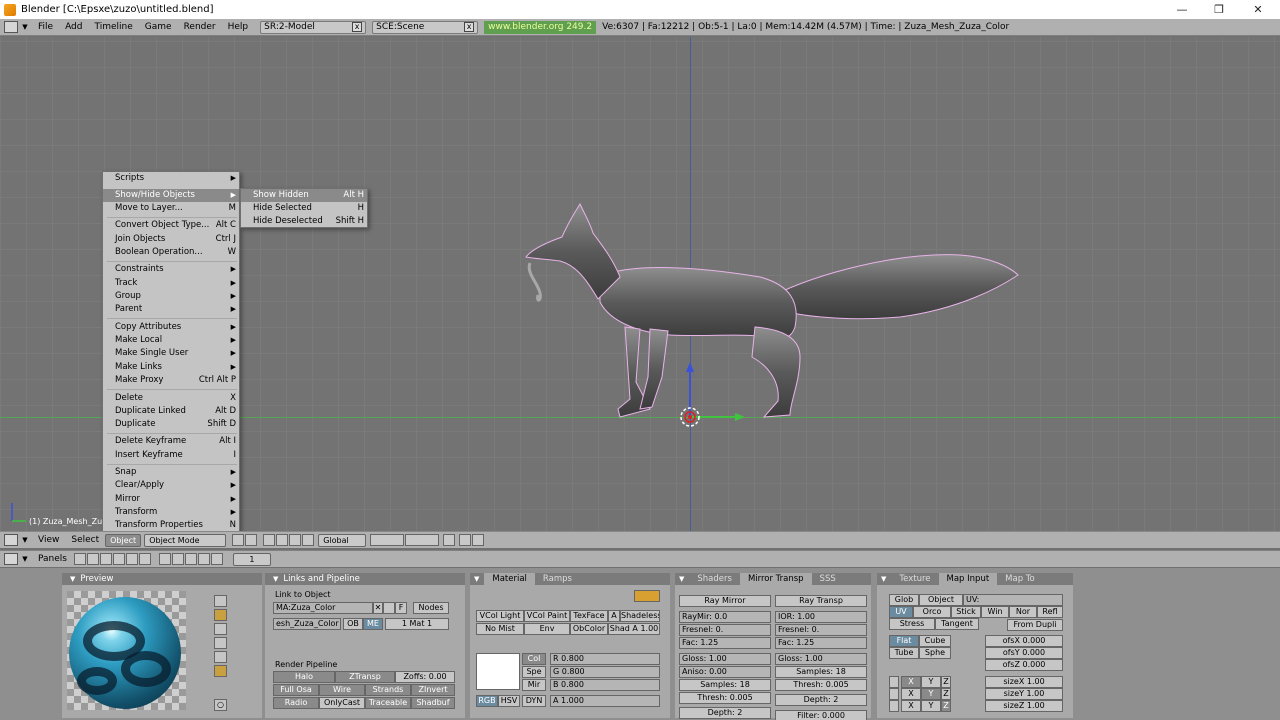  Describe the element at coordinates (171, 283) in the screenshot. I see `menu-item-track: Track ▶` at that location.